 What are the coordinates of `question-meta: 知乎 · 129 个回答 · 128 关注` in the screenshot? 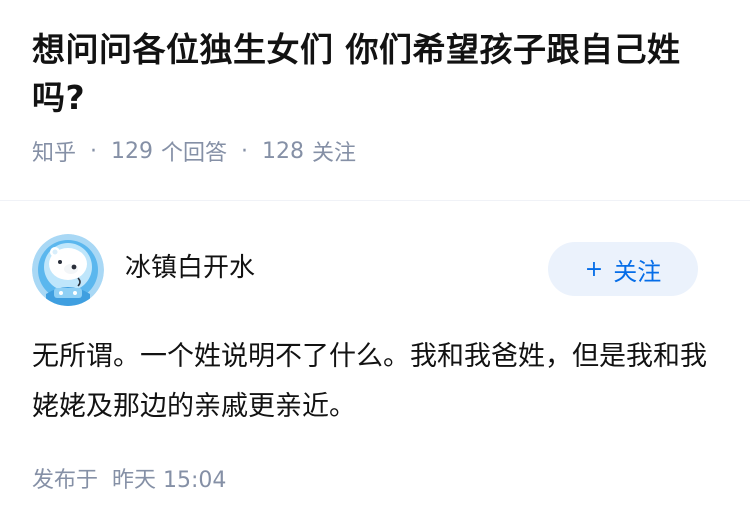 It's located at (377, 151).